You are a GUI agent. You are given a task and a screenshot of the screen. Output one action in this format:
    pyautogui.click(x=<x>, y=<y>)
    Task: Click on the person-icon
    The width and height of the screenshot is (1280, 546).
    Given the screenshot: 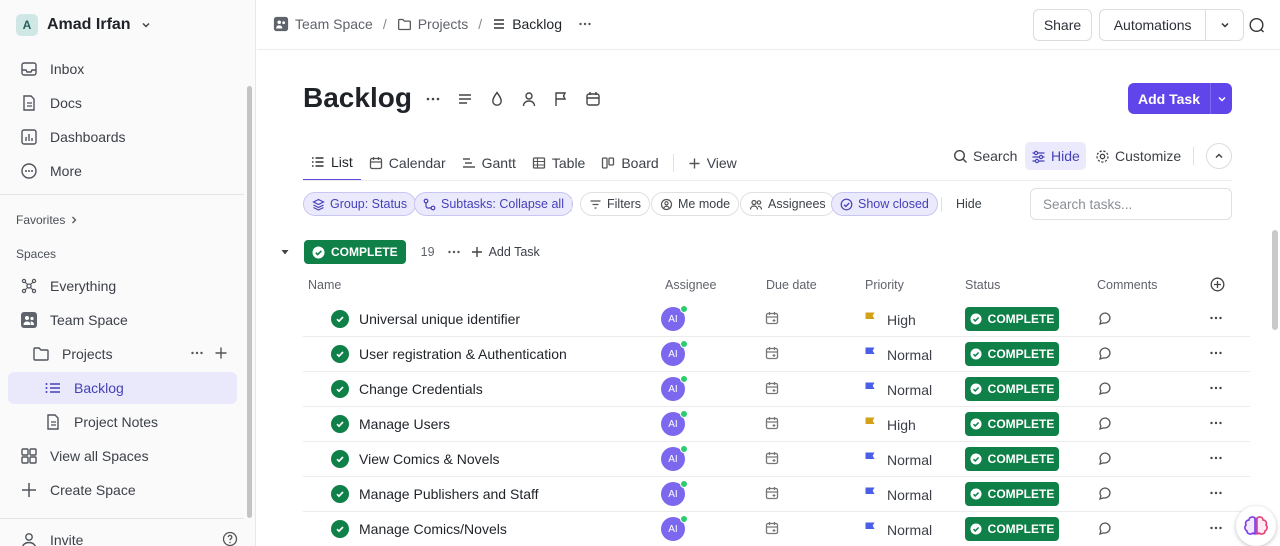 What is the action you would take?
    pyautogui.click(x=530, y=99)
    